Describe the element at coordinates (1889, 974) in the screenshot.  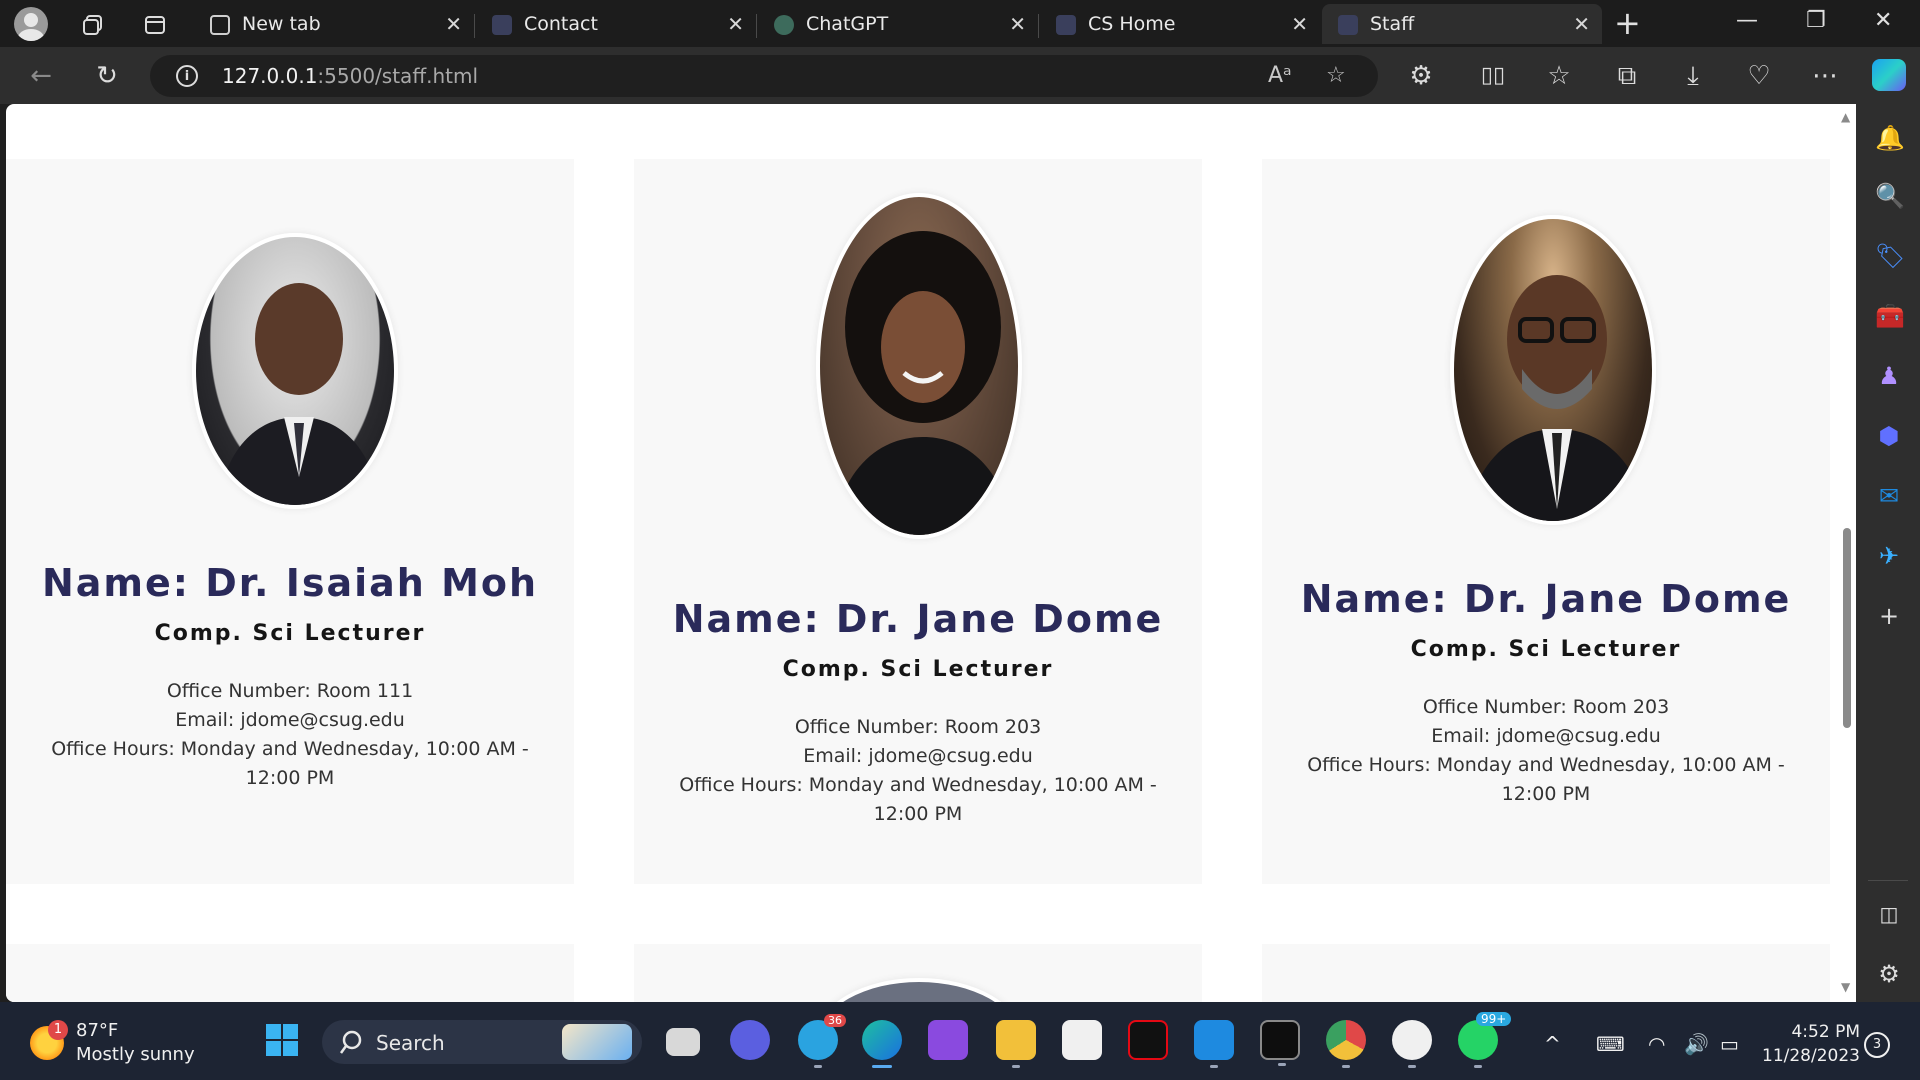
I see `settings-gear-icon: ⚙` at that location.